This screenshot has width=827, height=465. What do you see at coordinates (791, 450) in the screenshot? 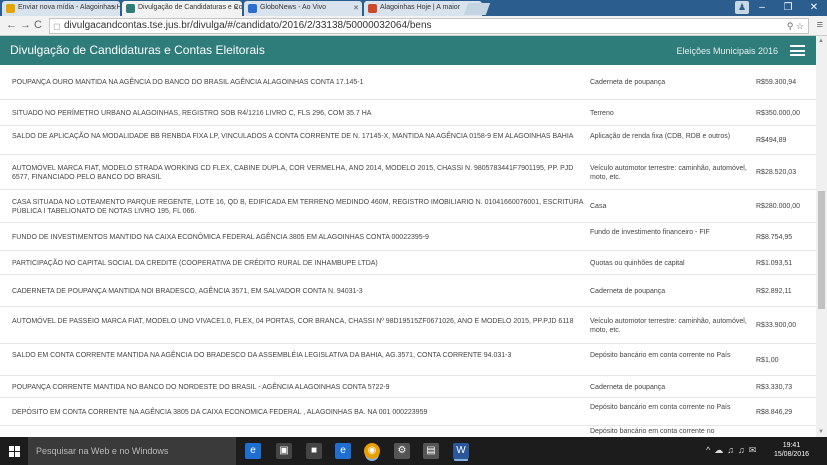
I see `taskbar-clock: 19:41 15/08/2016` at bounding box center [791, 450].